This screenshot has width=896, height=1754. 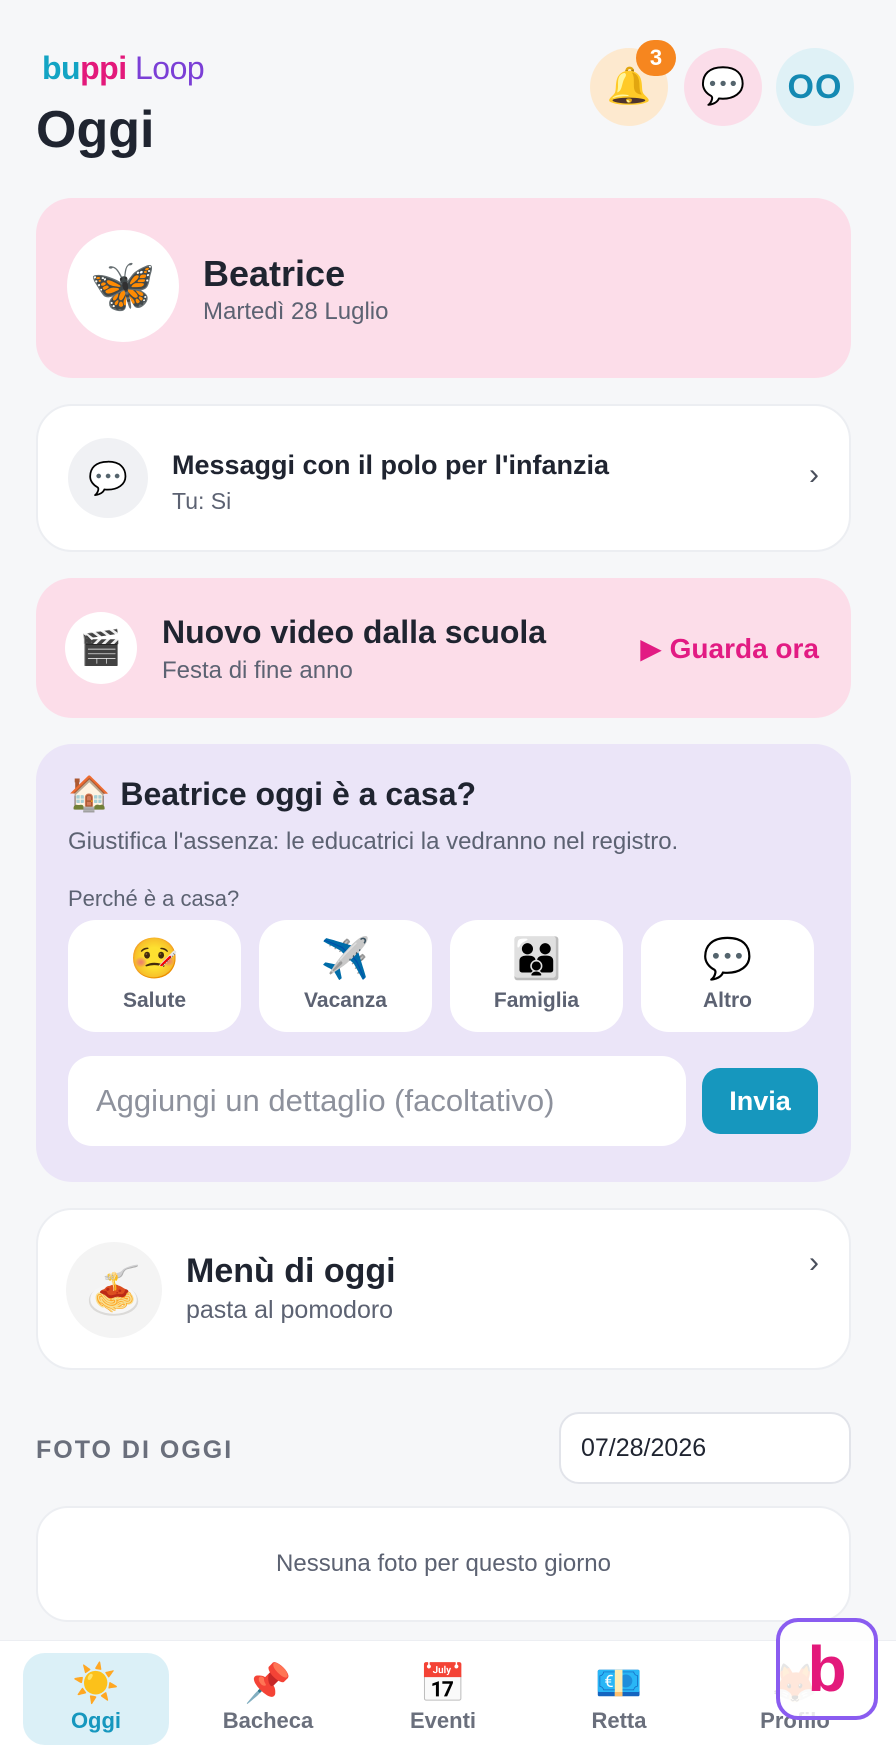 I want to click on bell-icon: 🔔, so click(x=629, y=86).